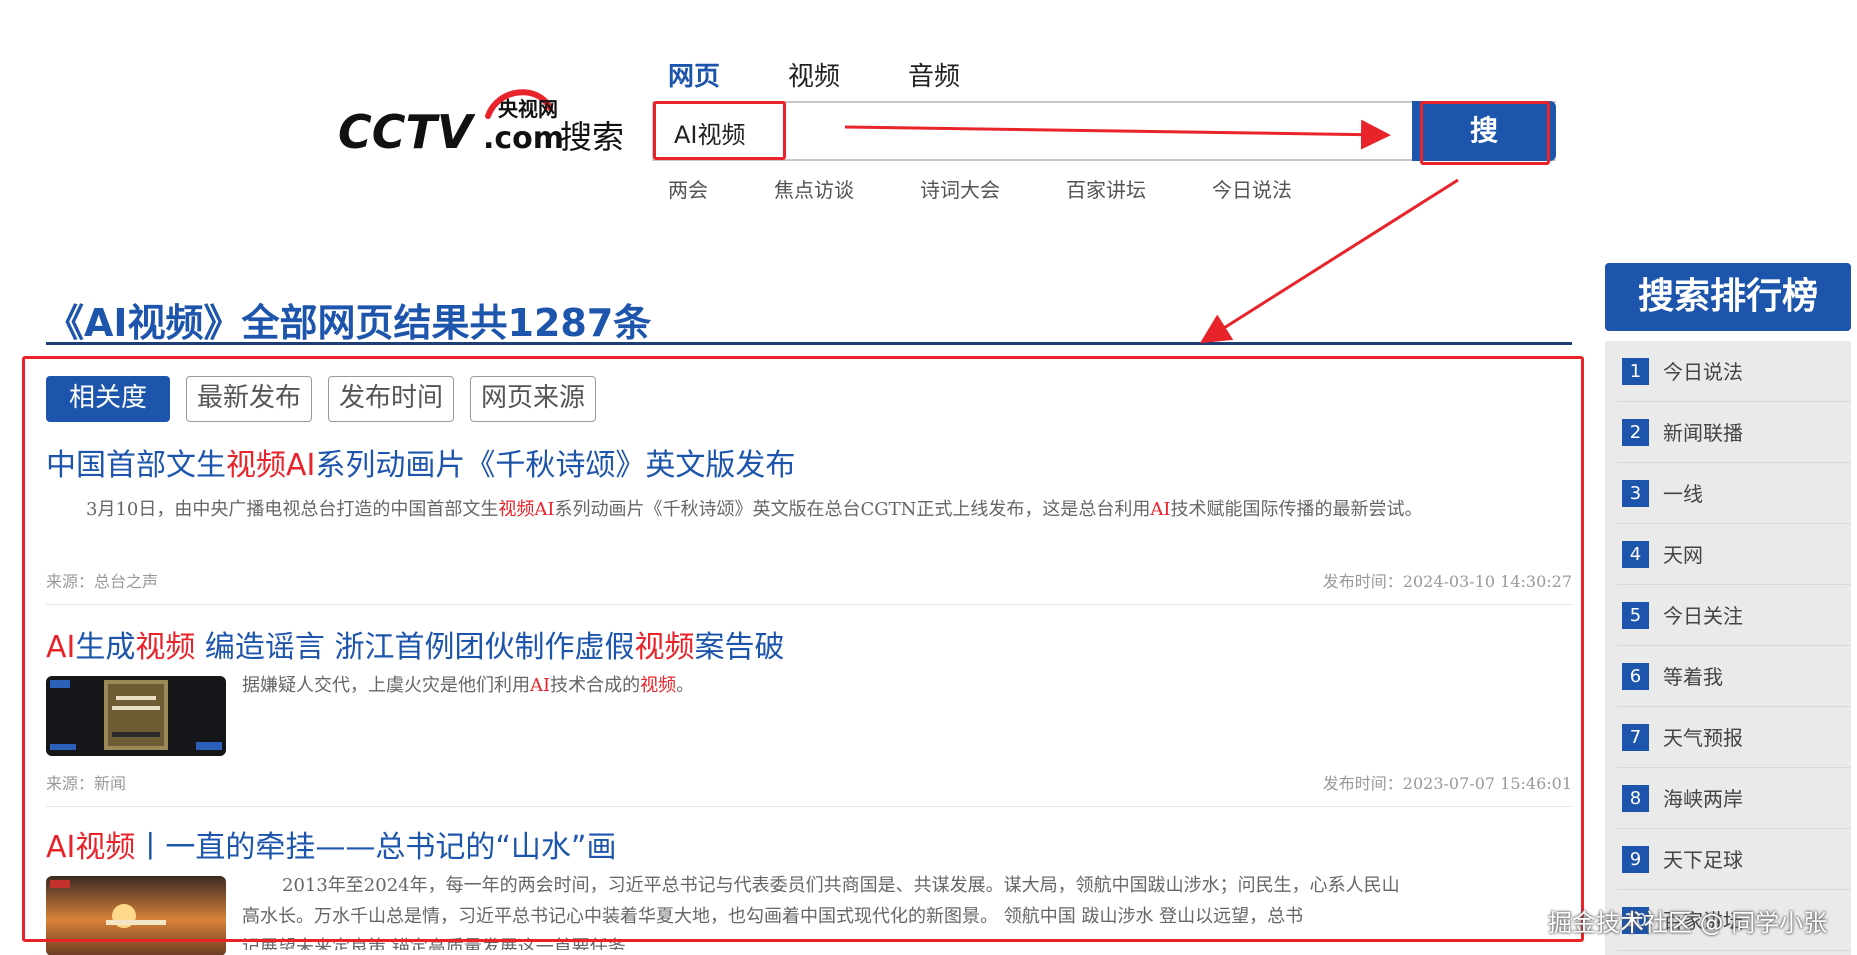  Describe the element at coordinates (719, 130) in the screenshot. I see `annotation-box-query` at that location.